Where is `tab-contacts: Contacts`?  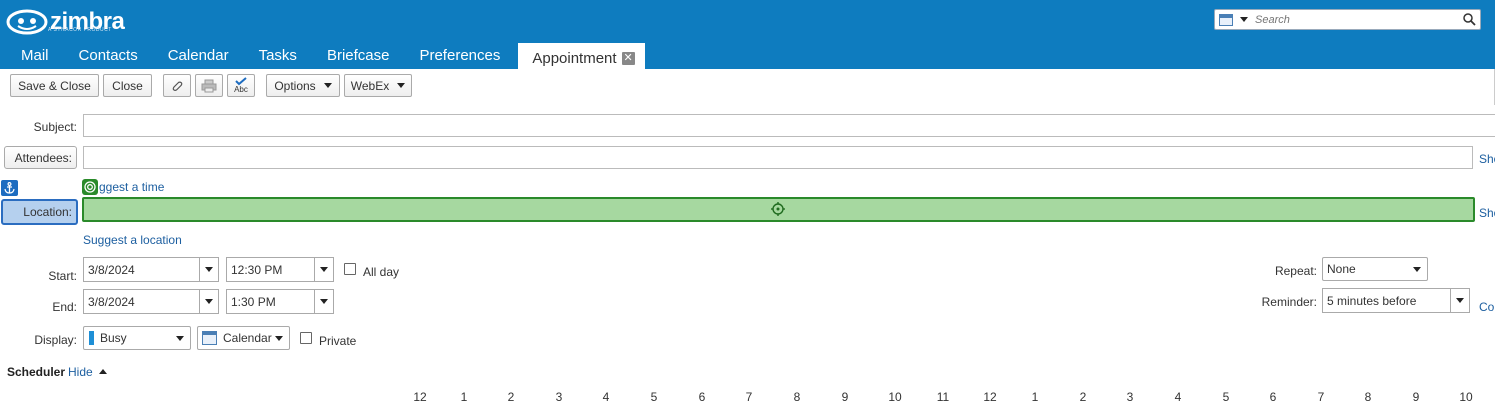
tab-contacts: Contacts is located at coordinates (108, 56).